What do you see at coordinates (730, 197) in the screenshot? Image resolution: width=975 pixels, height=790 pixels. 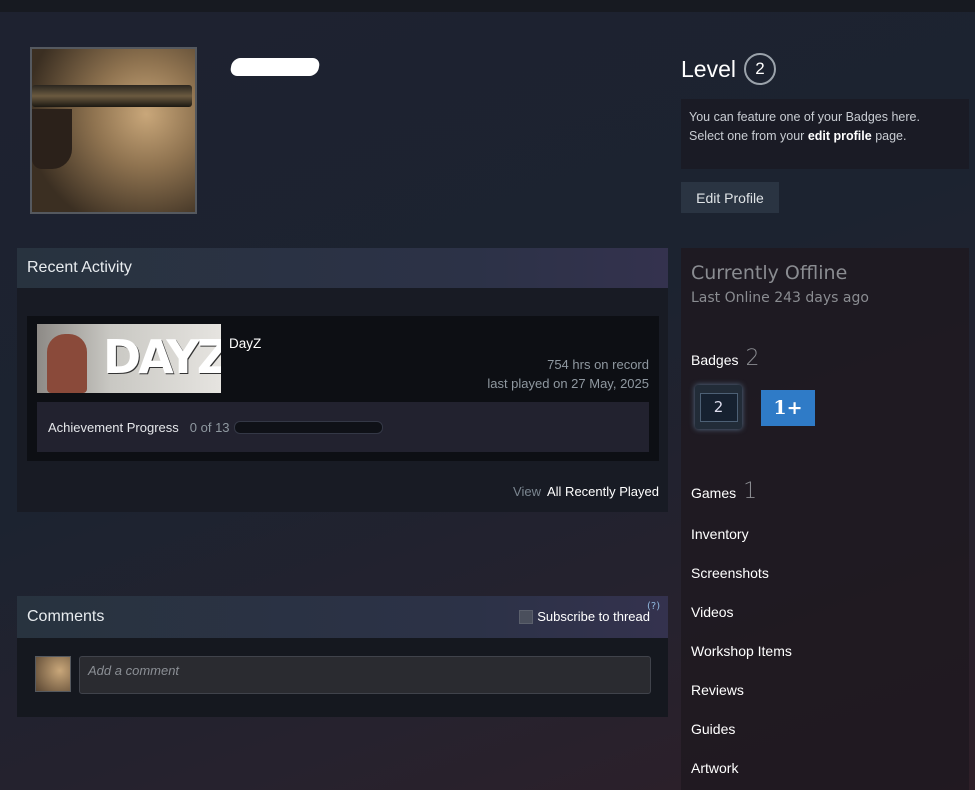 I see `edit-profile-button: Edit Profile` at bounding box center [730, 197].